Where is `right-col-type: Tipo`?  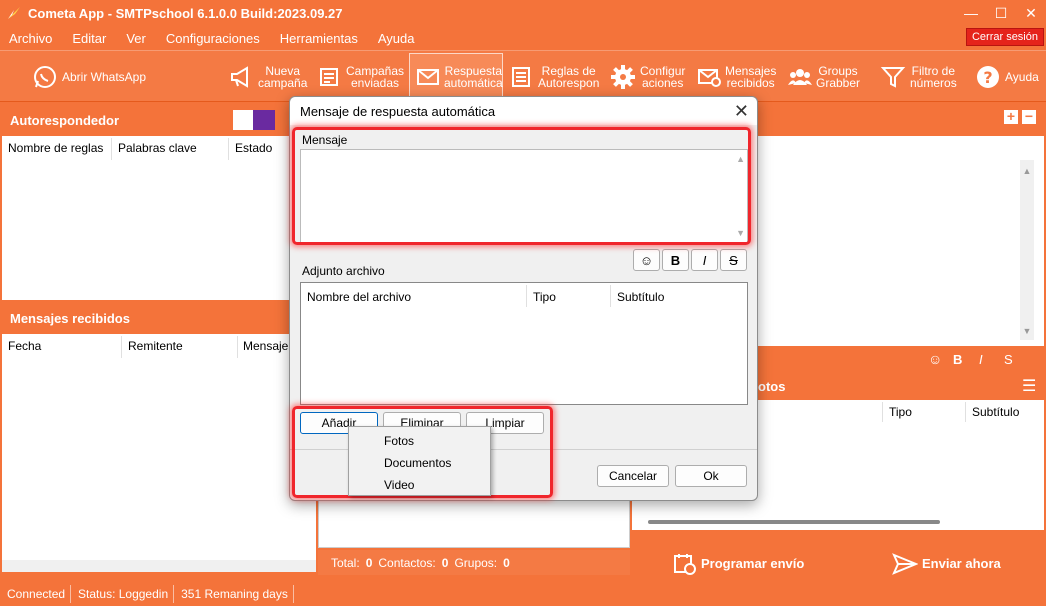 right-col-type: Tipo is located at coordinates (900, 412).